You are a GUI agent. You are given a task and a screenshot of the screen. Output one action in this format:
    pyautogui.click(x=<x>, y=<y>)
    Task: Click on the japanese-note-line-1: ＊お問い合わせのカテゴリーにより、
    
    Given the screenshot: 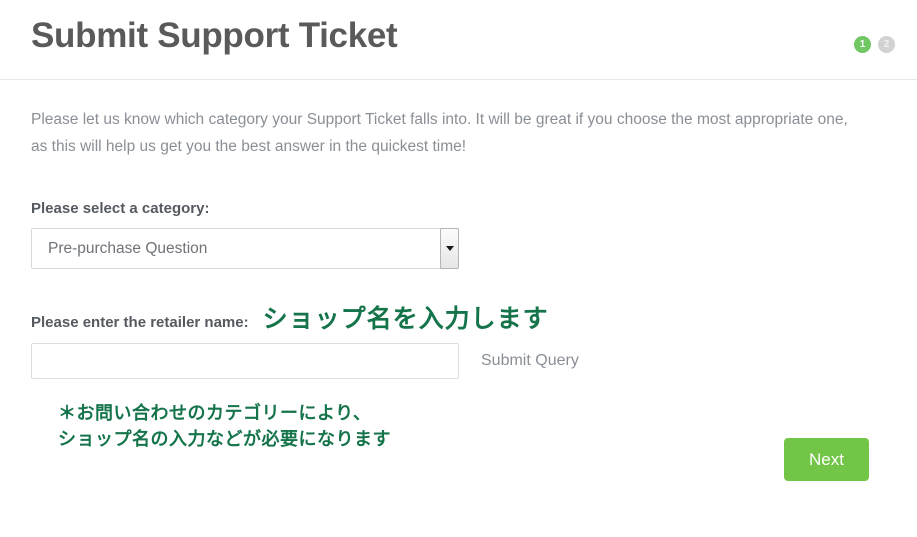 What is the action you would take?
    pyautogui.click(x=215, y=413)
    